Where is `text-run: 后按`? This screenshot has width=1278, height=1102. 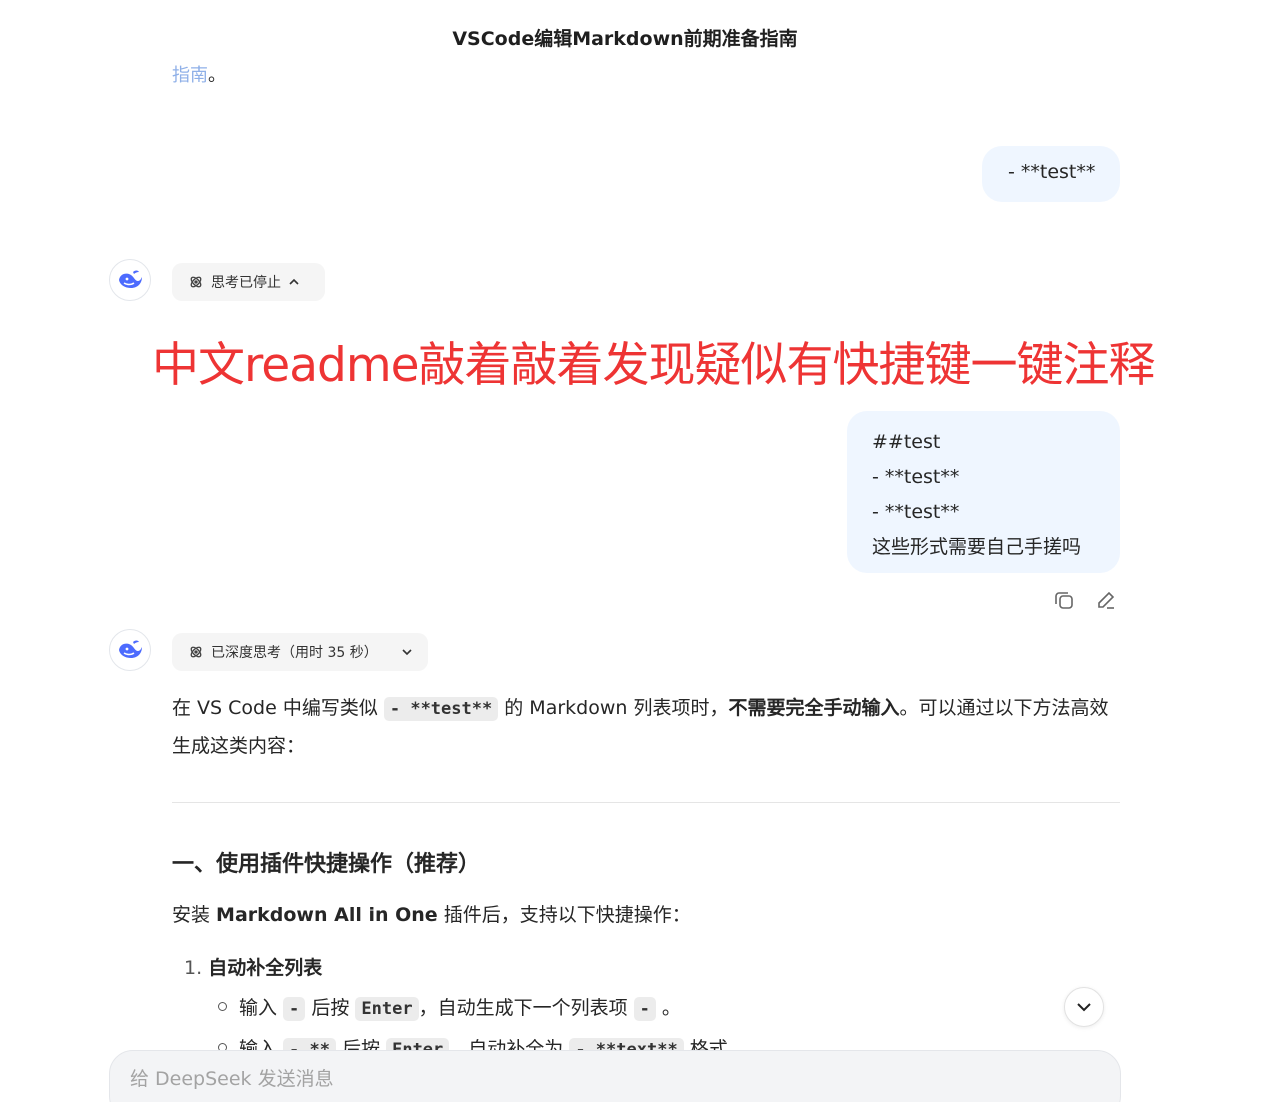
text-run: 后按 is located at coordinates (330, 1008).